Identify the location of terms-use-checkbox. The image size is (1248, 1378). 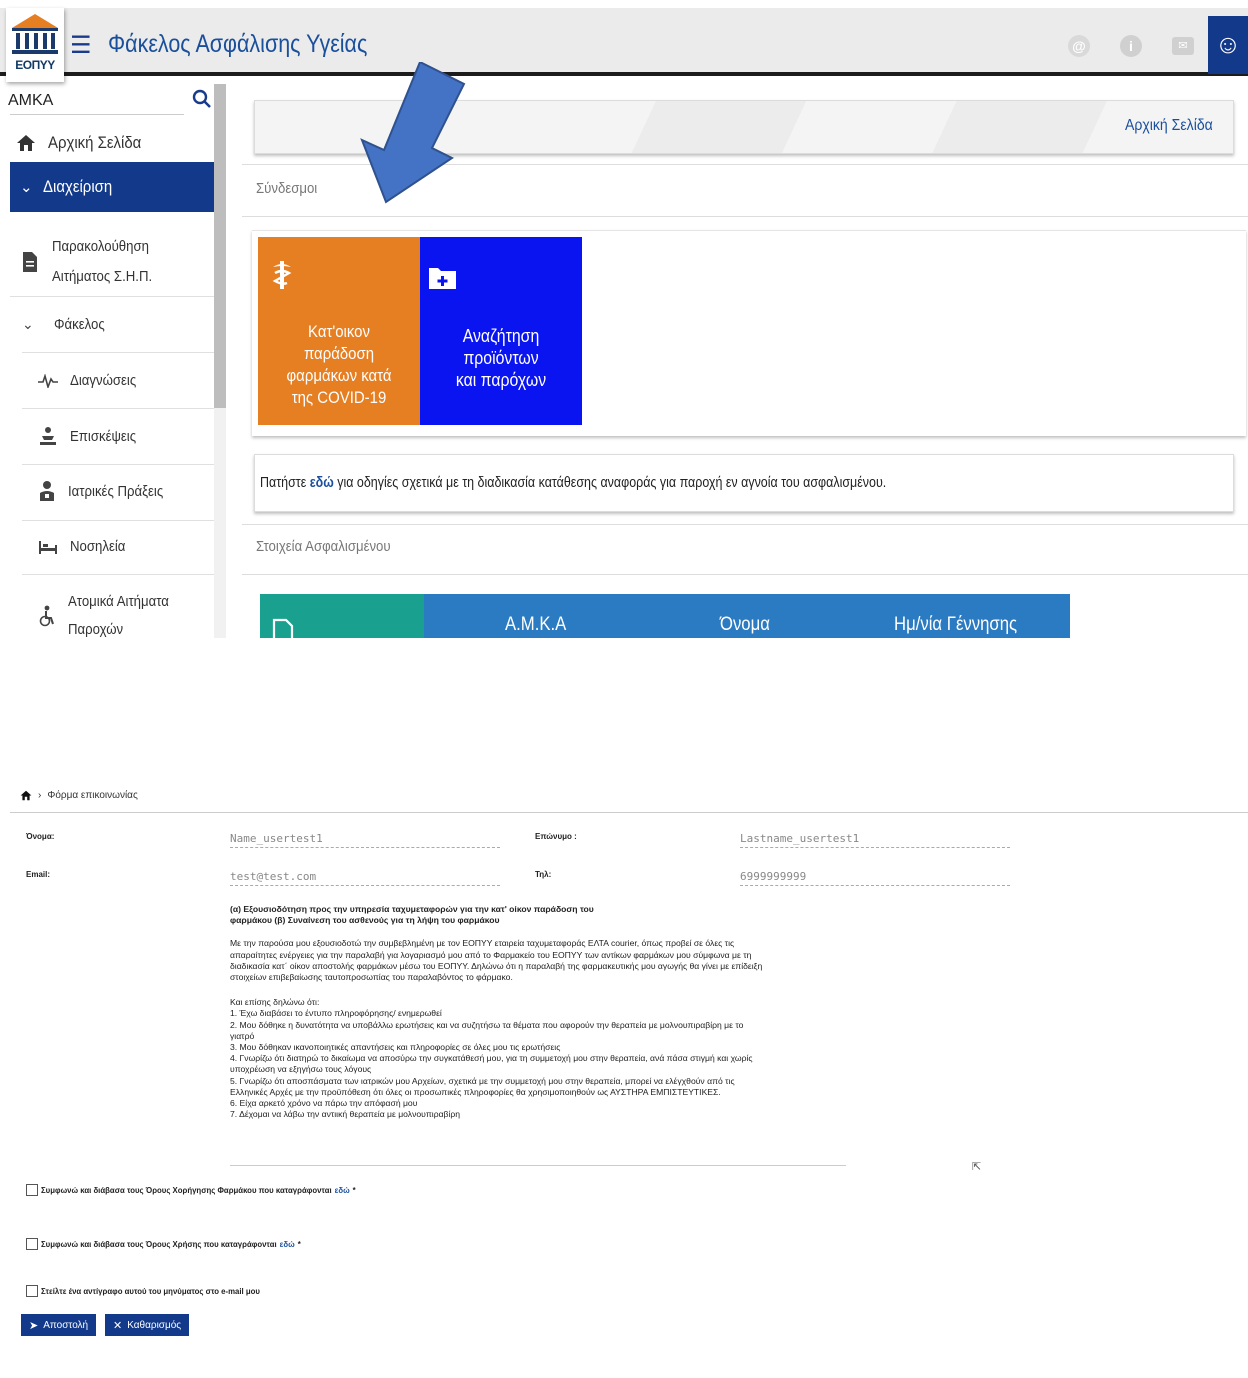
(32, 1244).